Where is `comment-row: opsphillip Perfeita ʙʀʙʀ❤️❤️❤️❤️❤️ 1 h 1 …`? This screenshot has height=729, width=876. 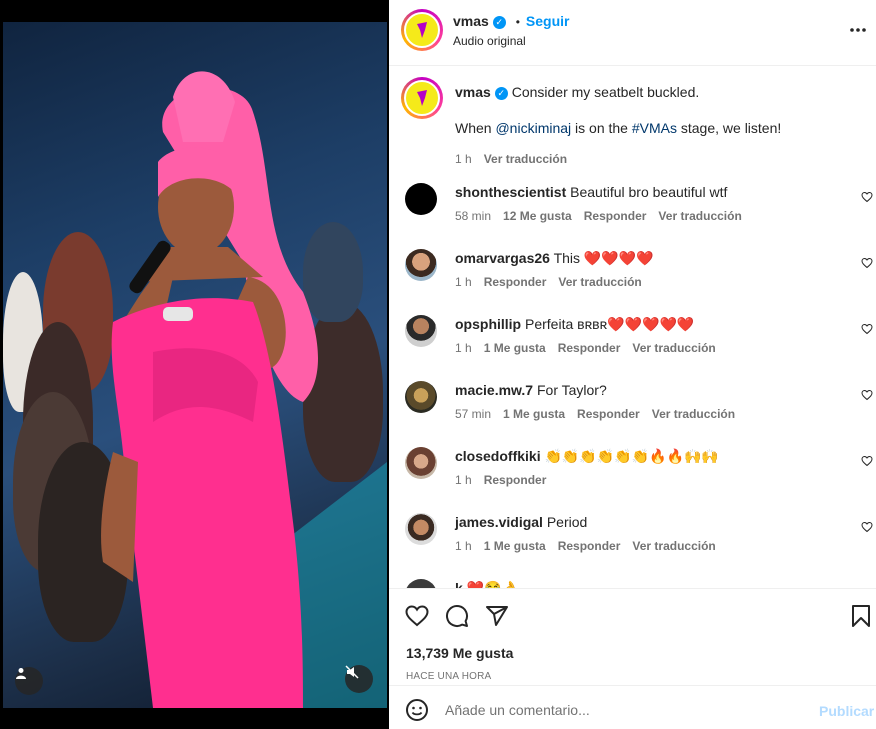 comment-row: opsphillip Perfeita ʙʀʙʀ❤️❤️❤️❤️❤️ 1 h 1 … is located at coordinates (632, 343).